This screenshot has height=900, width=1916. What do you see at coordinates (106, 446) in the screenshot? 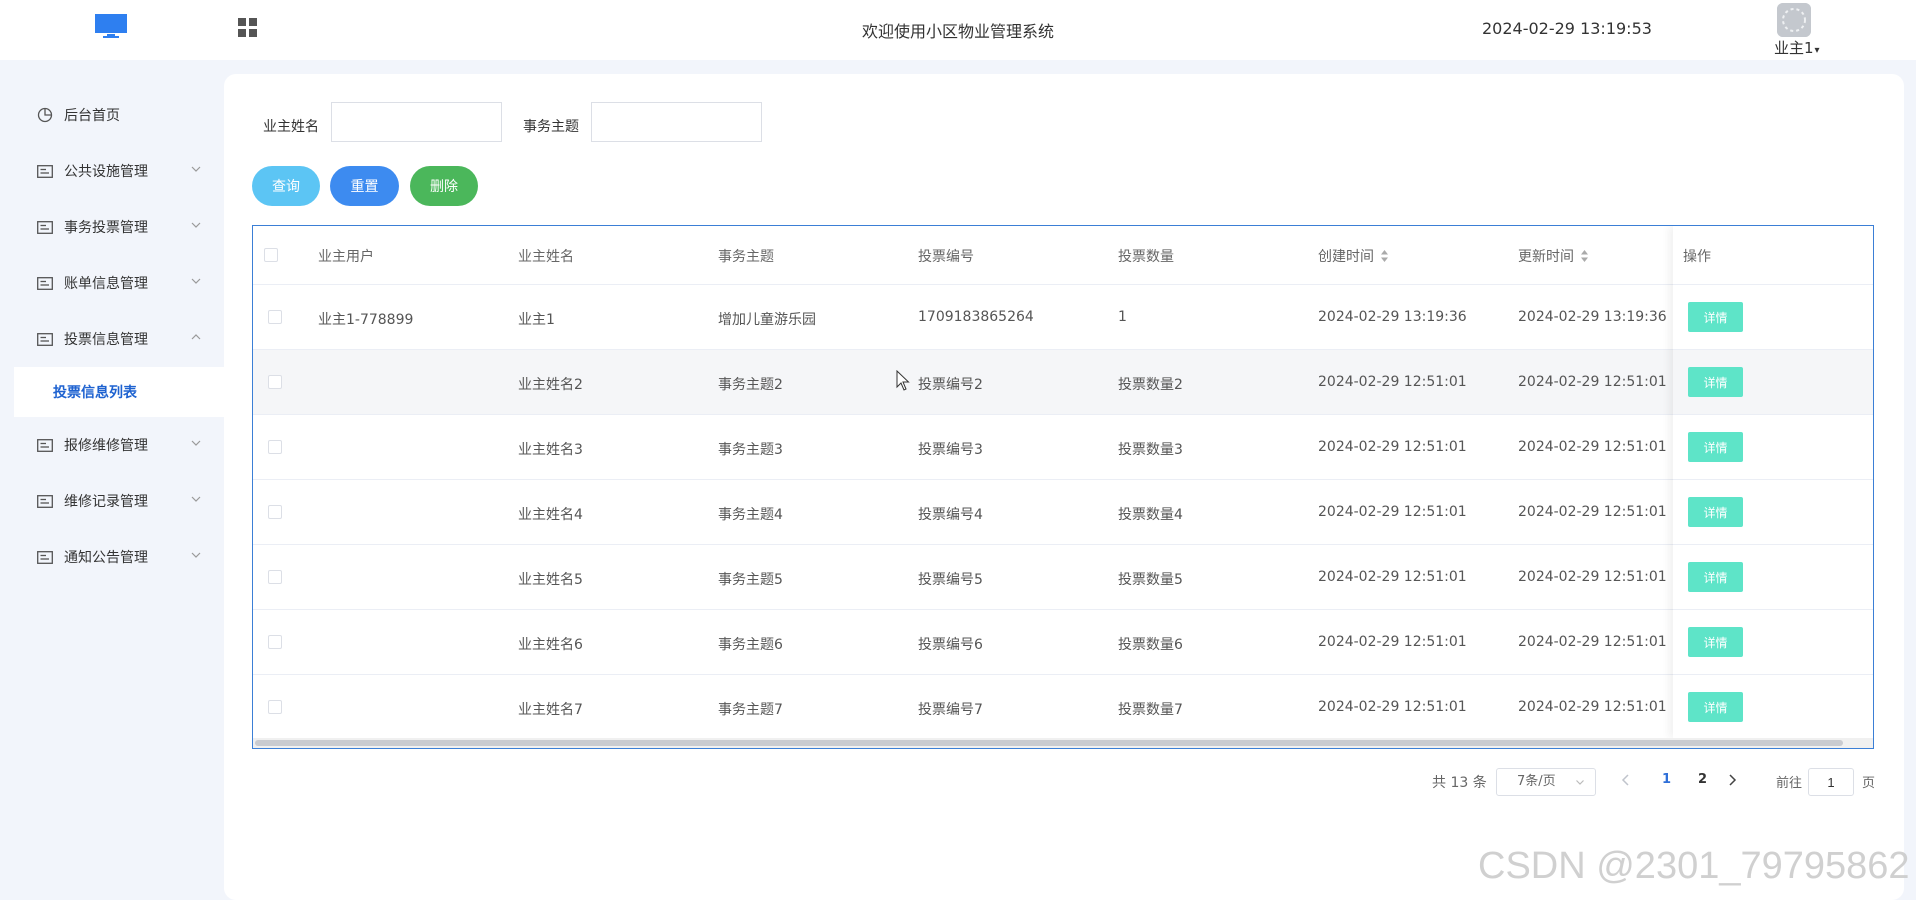
I see `sidebar-item-label: 报修维修管理` at bounding box center [106, 446].